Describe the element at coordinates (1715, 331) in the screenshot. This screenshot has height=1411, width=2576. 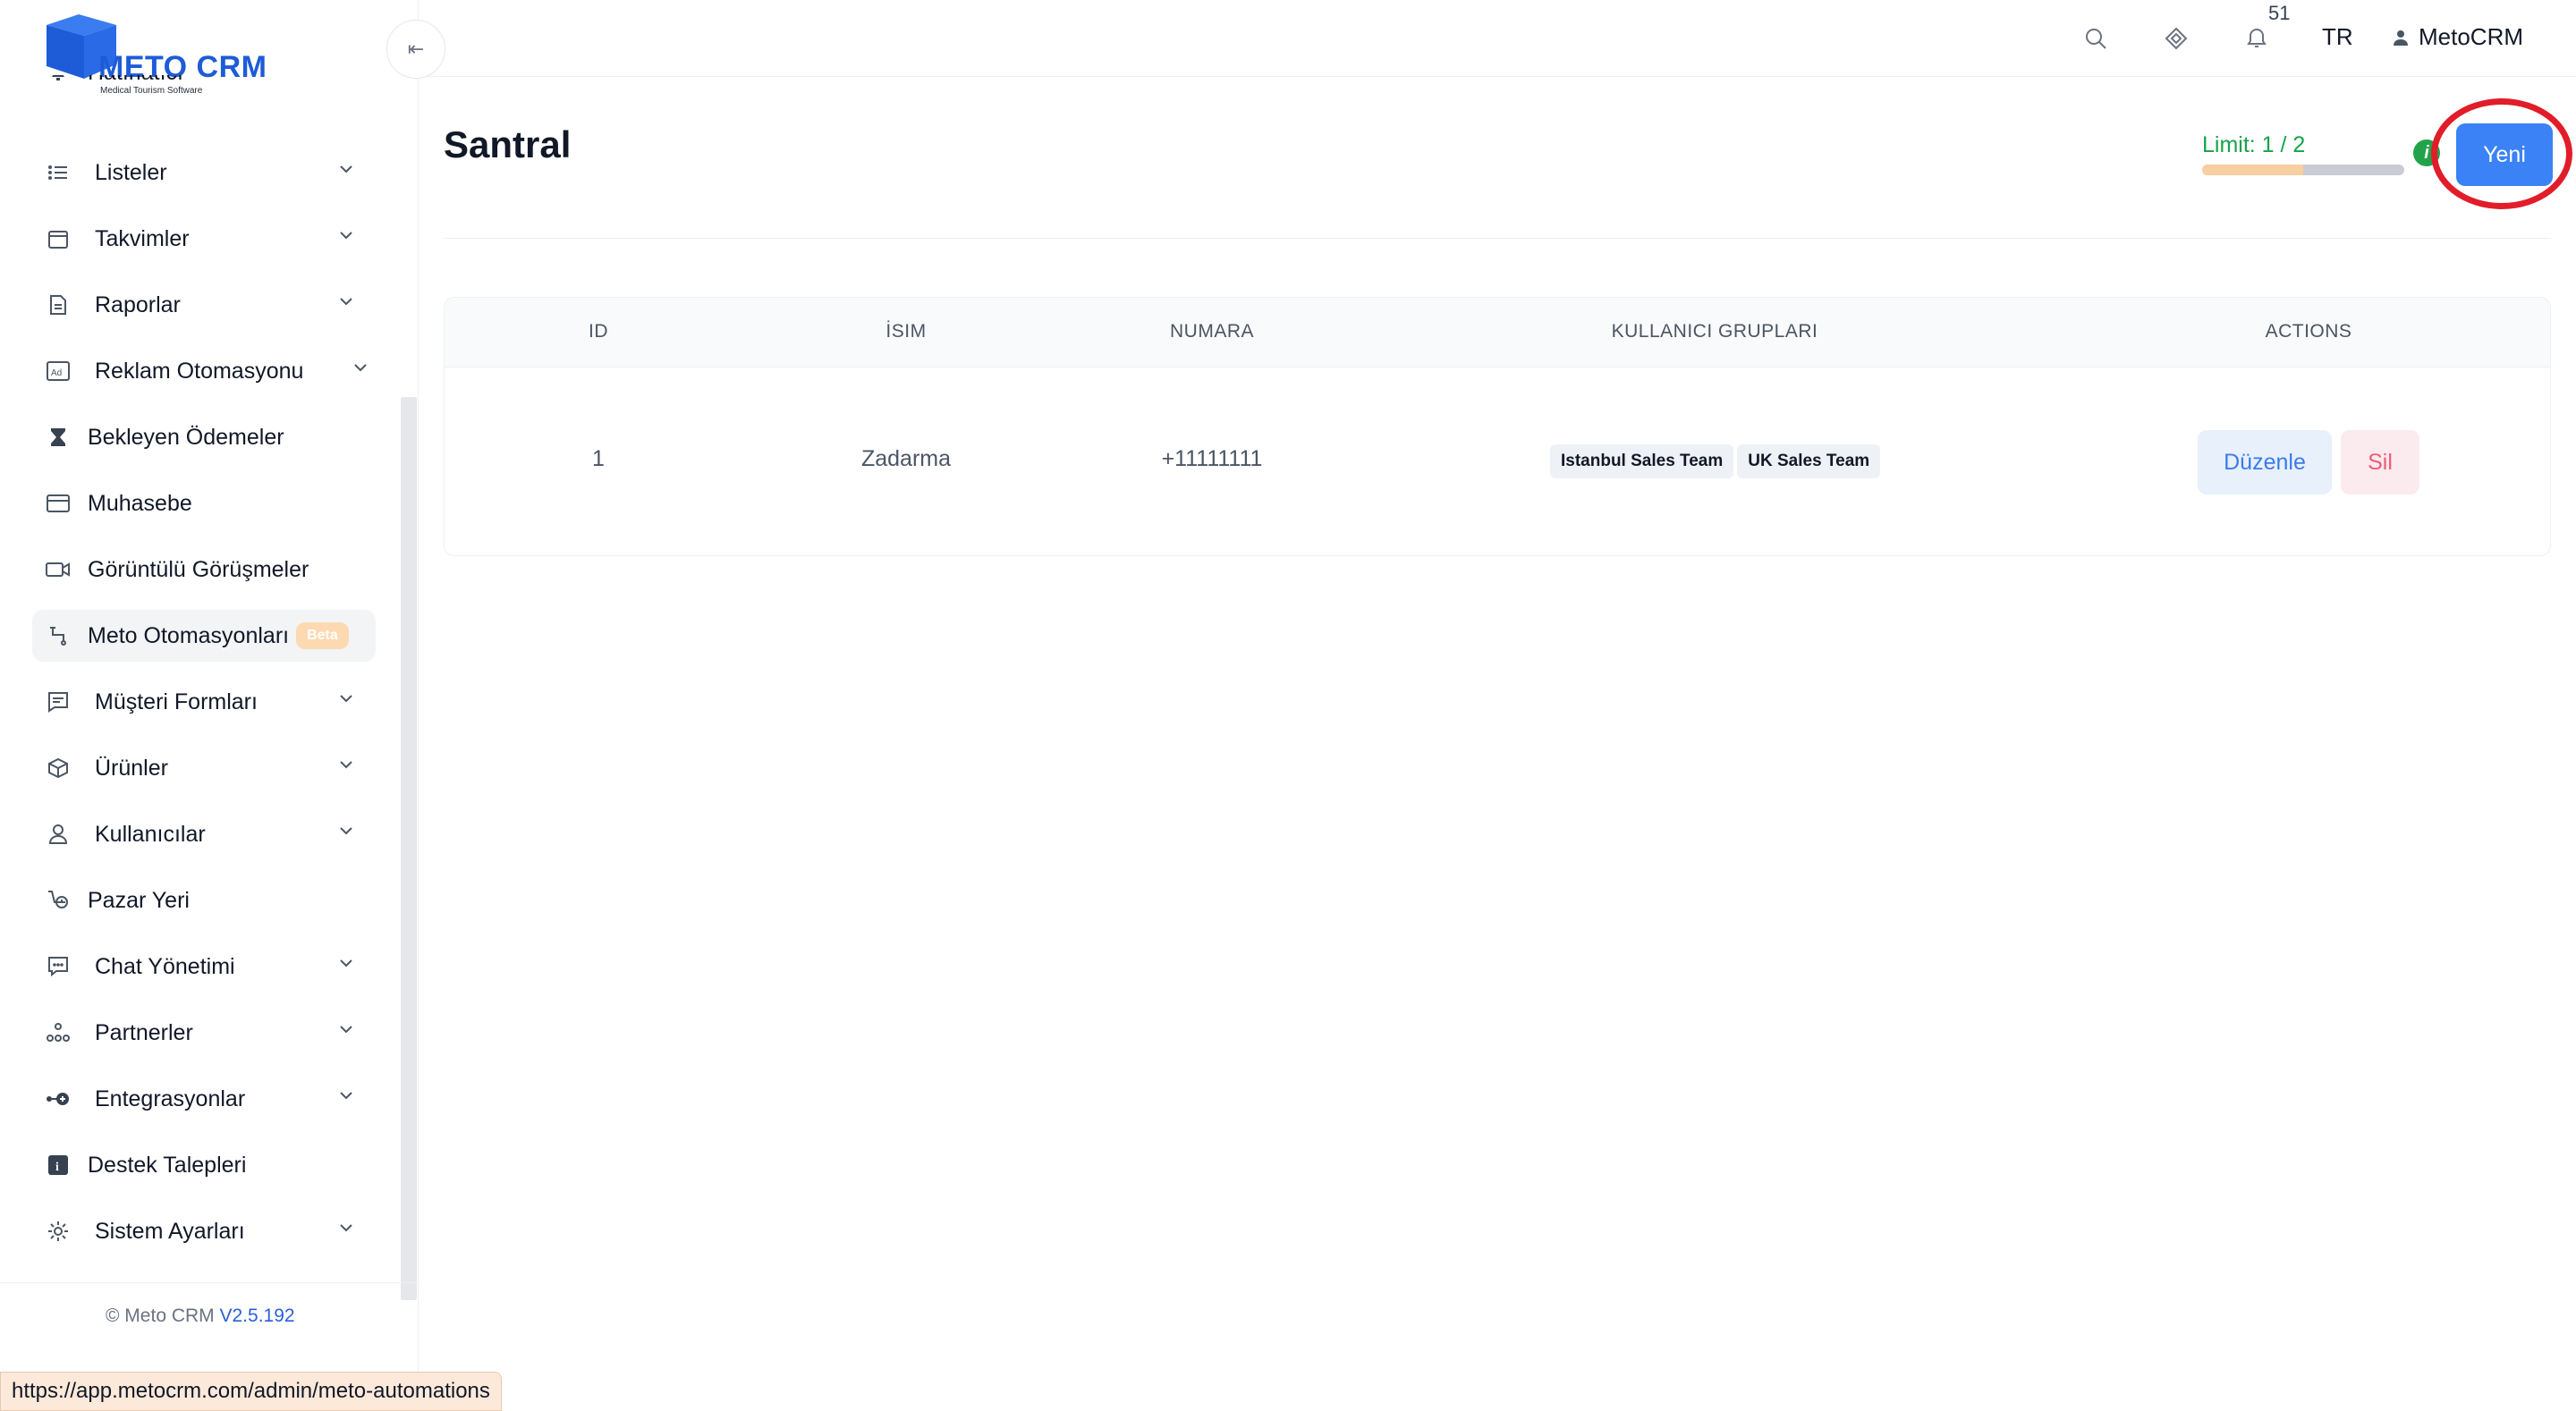
I see `column-header-user-groups: KULLANICI GRUPLARI` at that location.